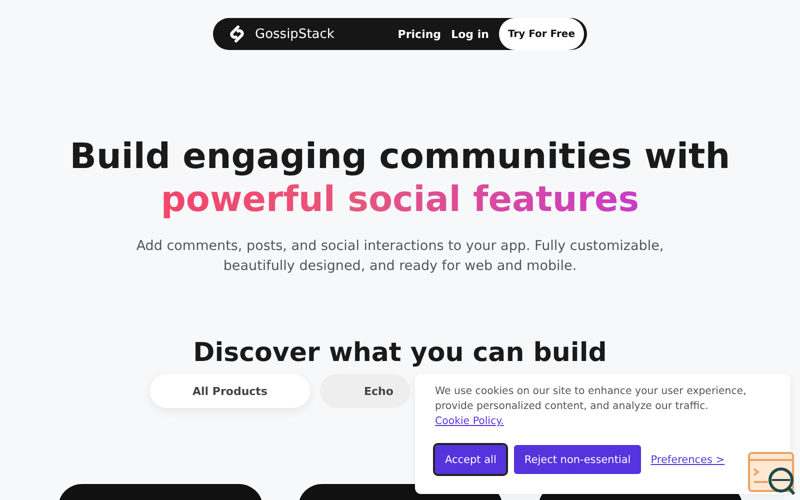 The width and height of the screenshot is (800, 500). I want to click on preferences-link: Preferences >, so click(687, 460).